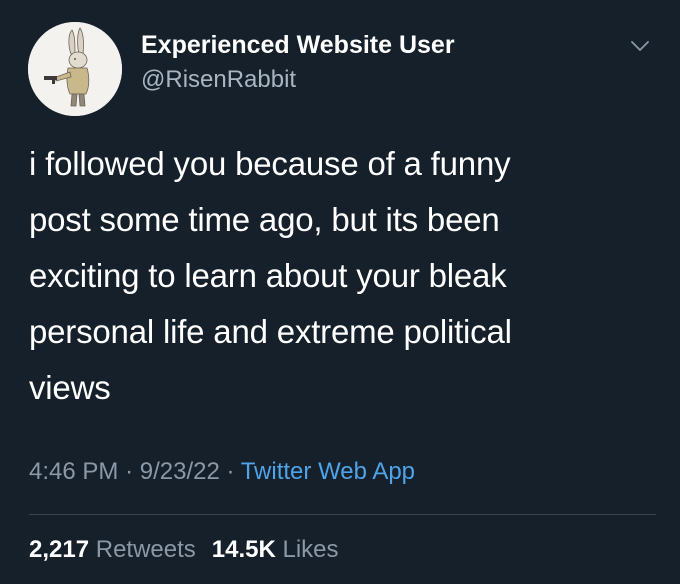 The height and width of the screenshot is (584, 680). I want to click on retweets-count: 2,217, so click(59, 549).